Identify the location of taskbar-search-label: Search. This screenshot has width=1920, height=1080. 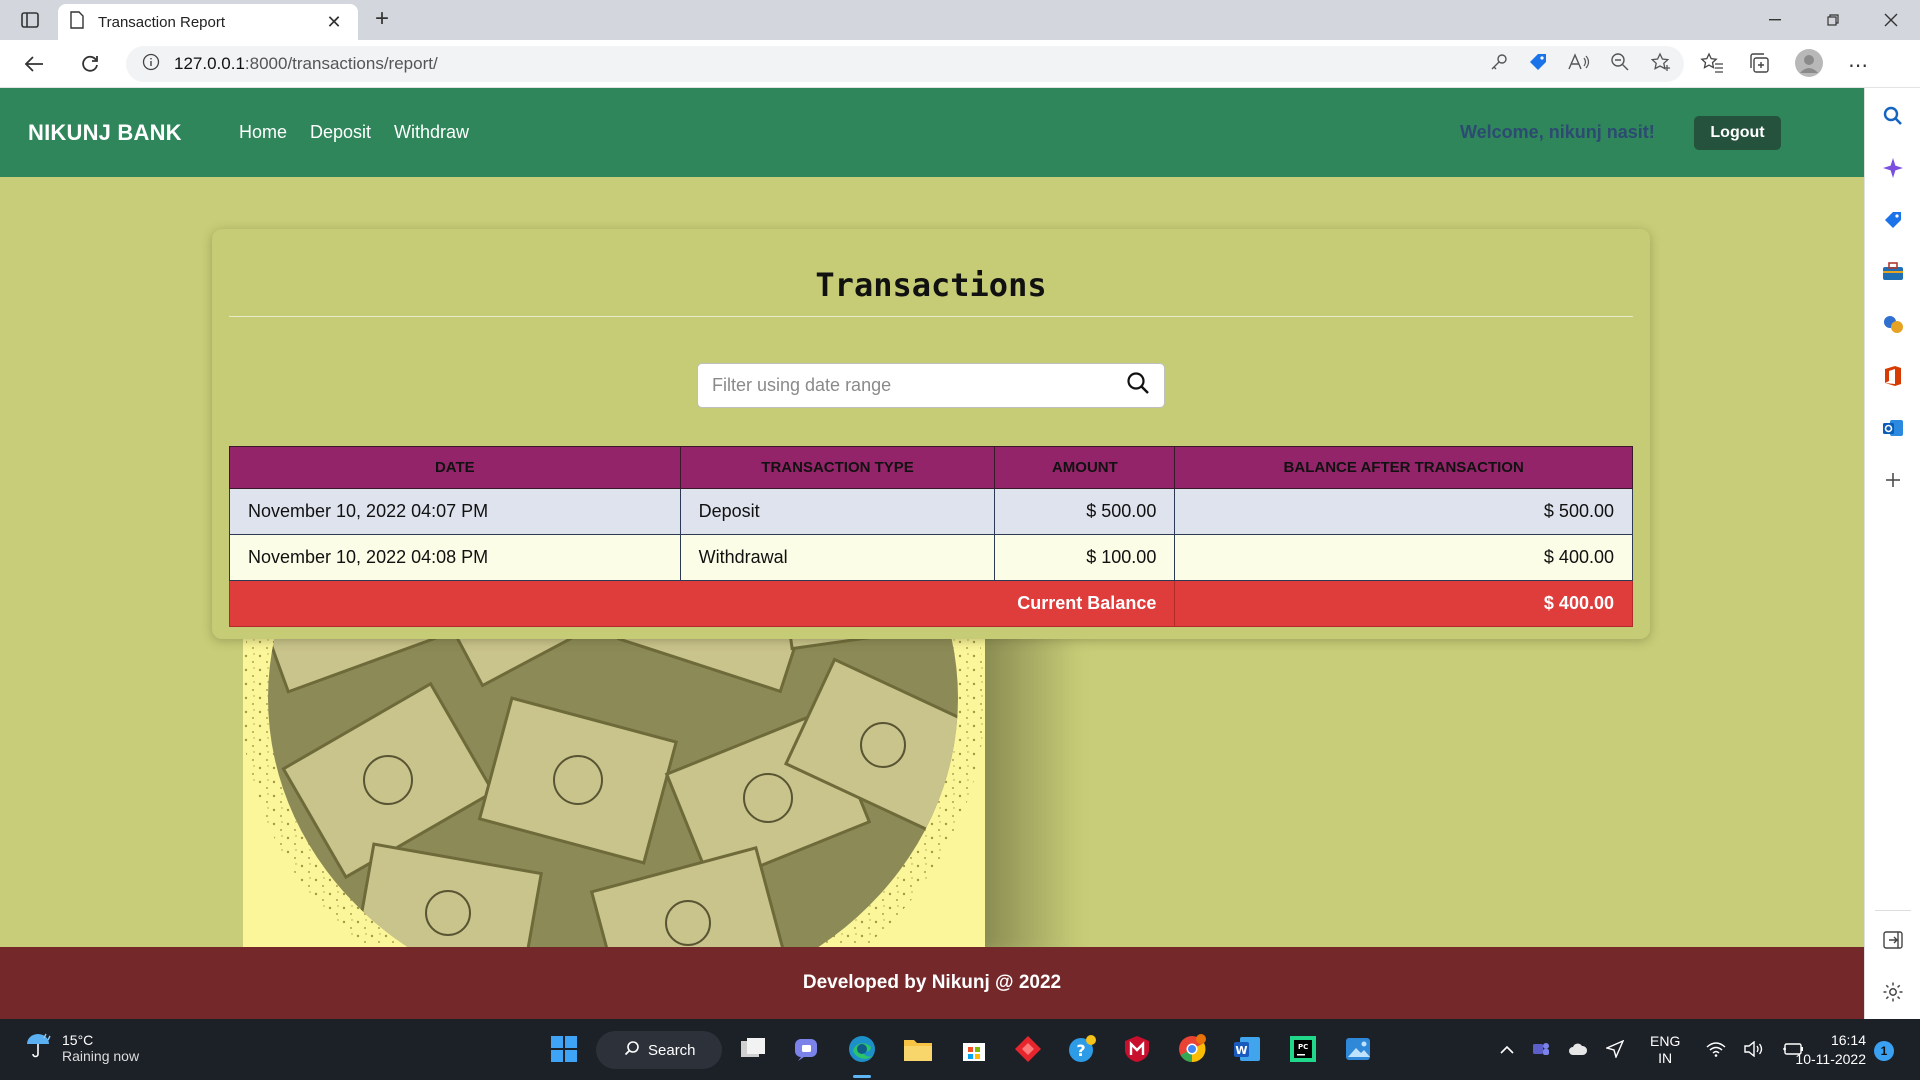
(672, 1050).